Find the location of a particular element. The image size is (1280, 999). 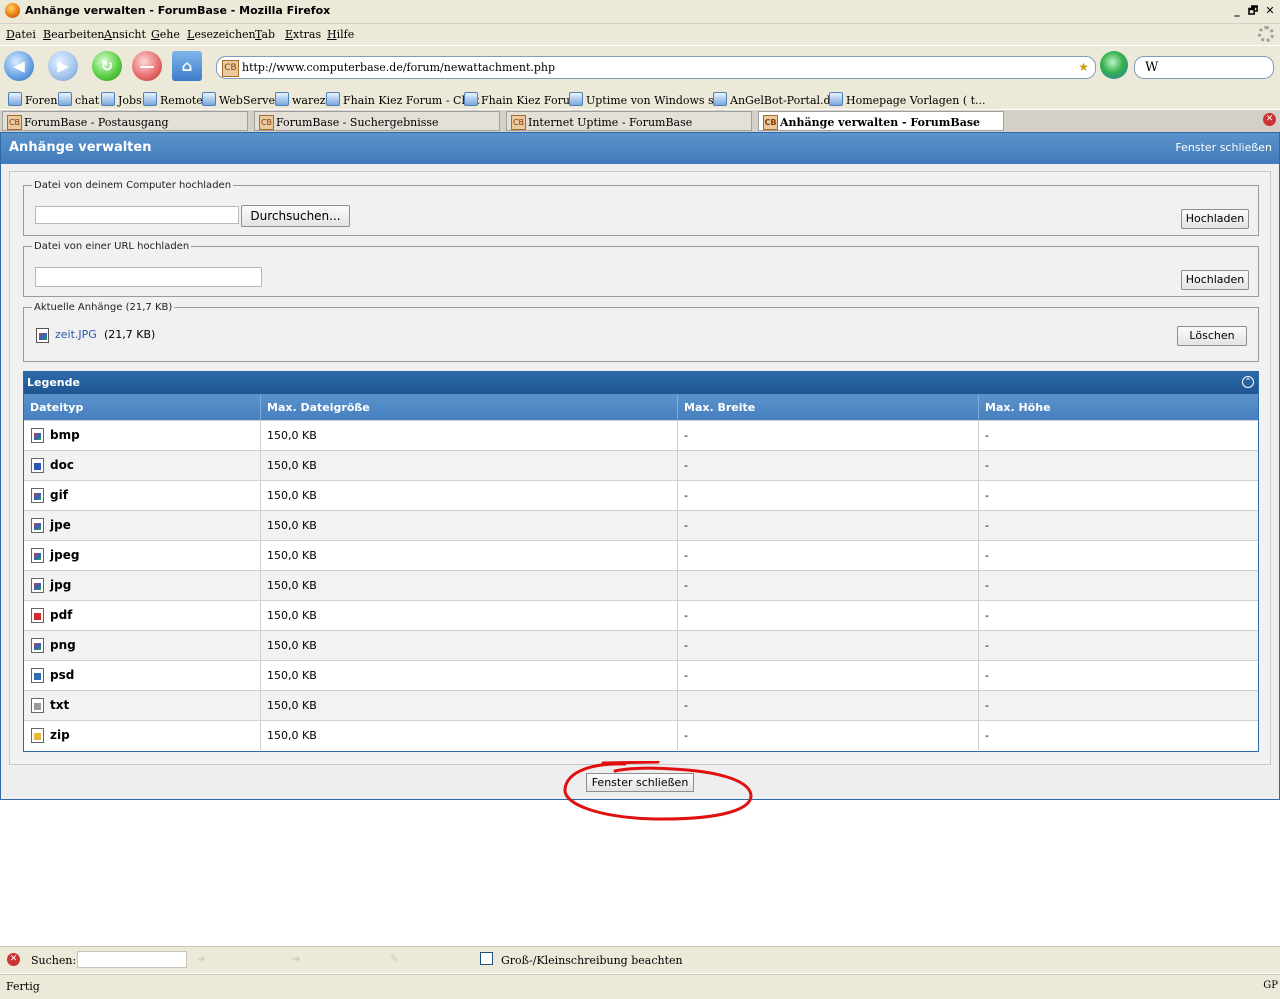

home-button: ⌂ is located at coordinates (187, 66).